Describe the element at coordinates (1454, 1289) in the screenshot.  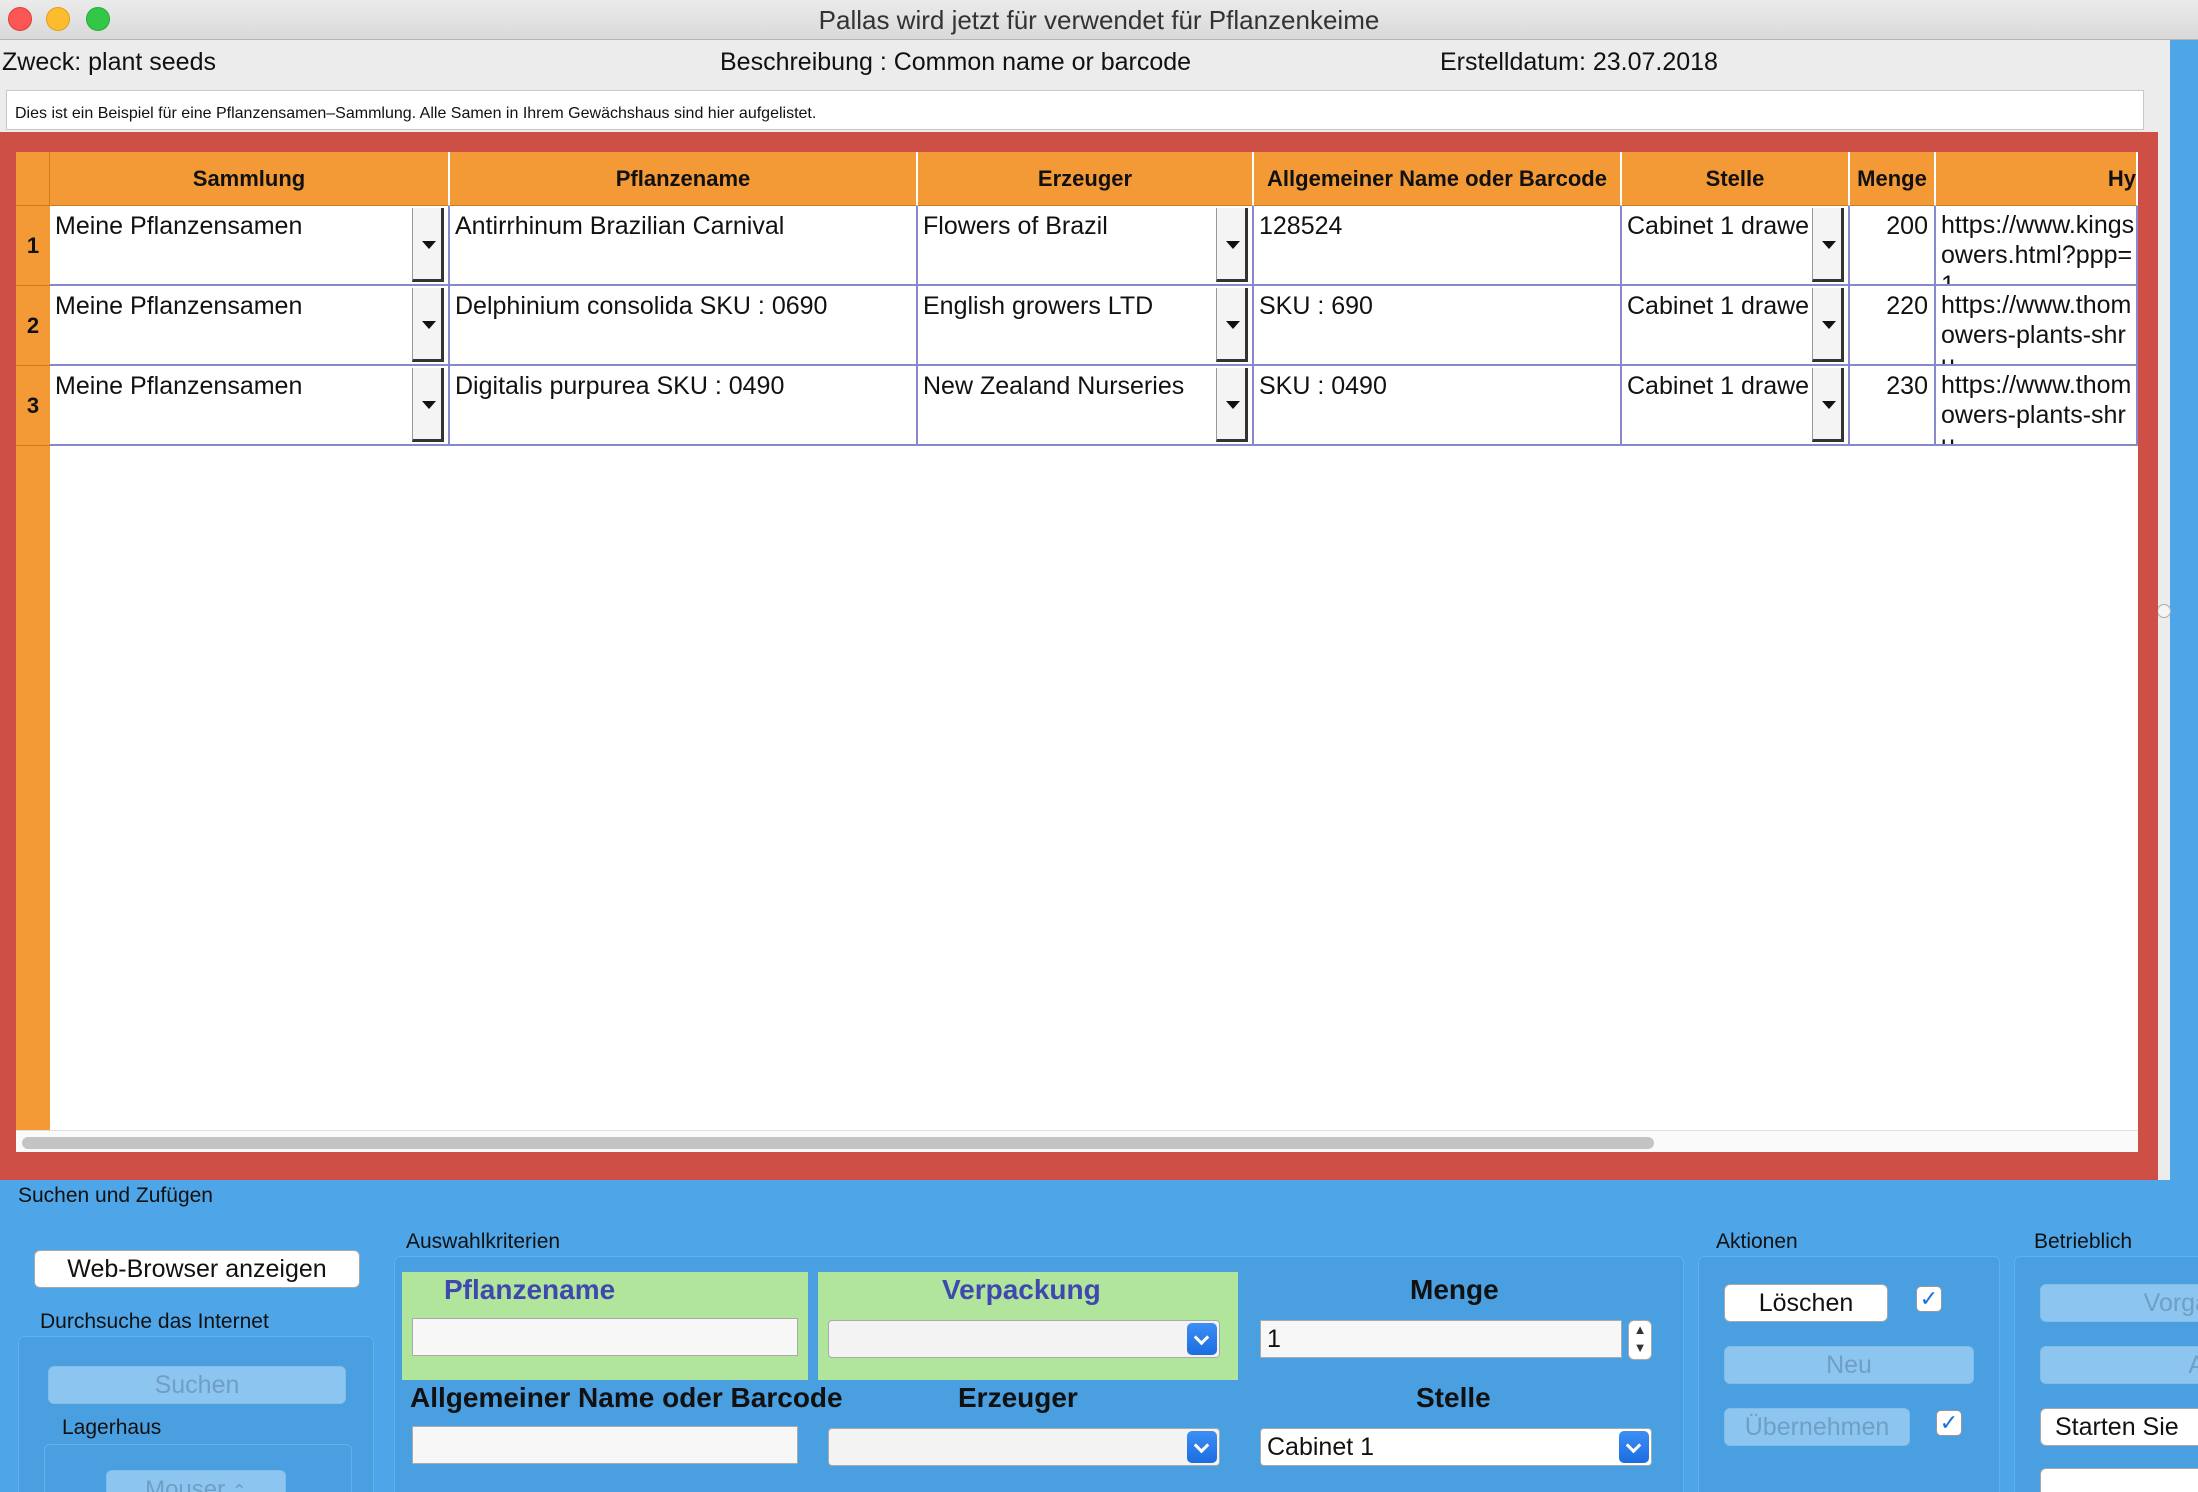
I see `menge-label: Menge` at that location.